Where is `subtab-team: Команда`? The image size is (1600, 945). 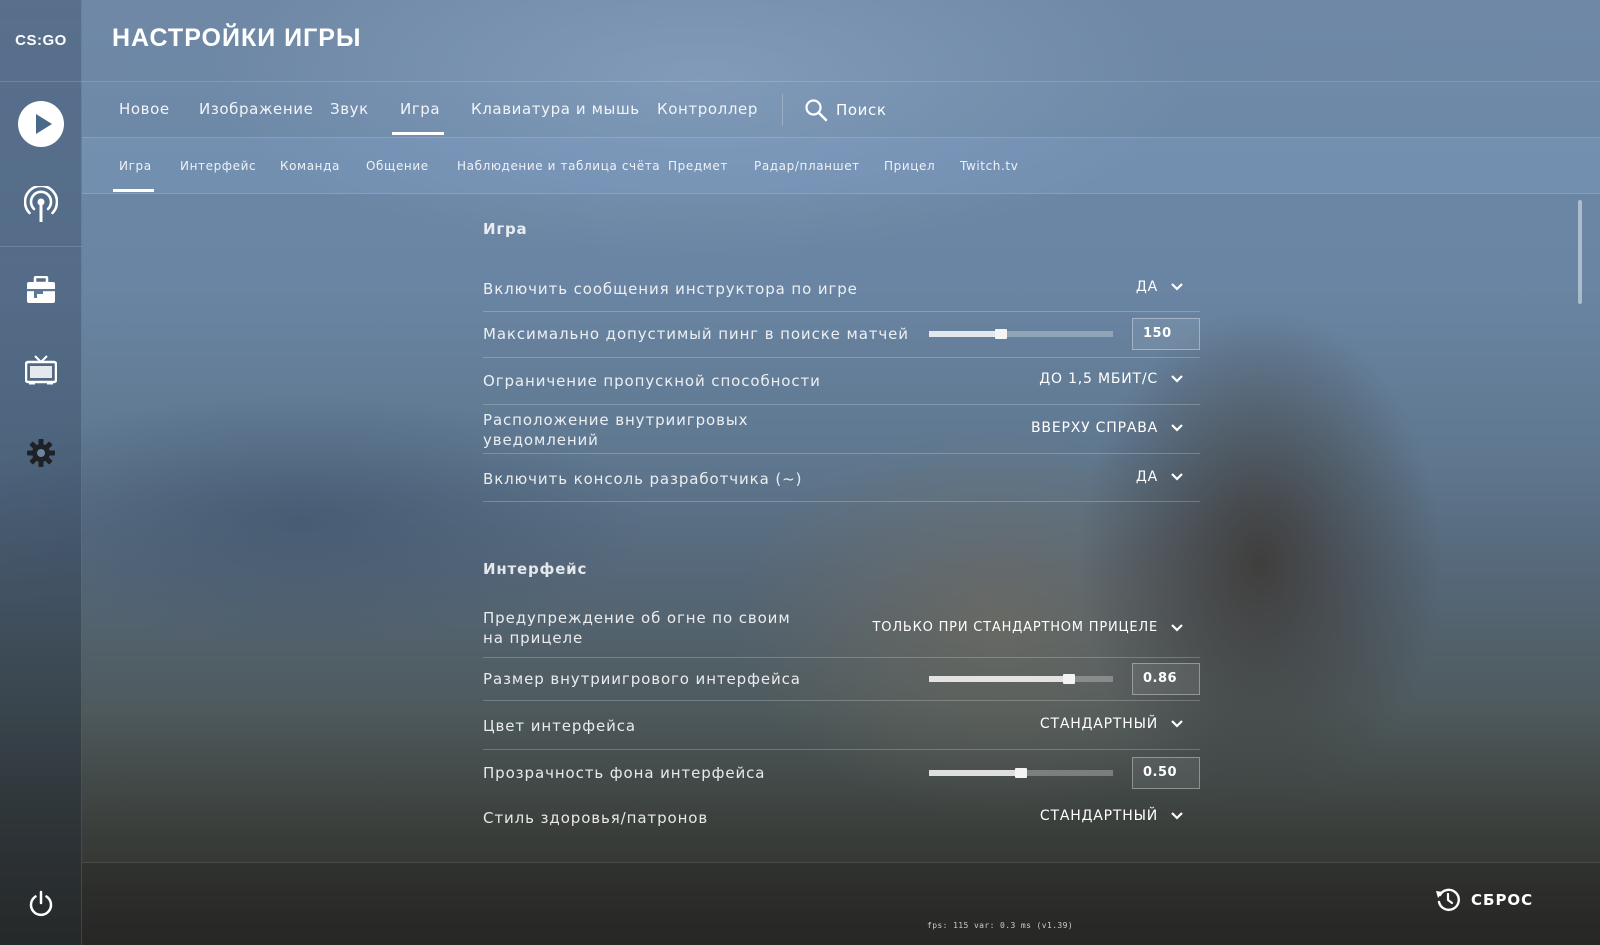 subtab-team: Команда is located at coordinates (310, 166).